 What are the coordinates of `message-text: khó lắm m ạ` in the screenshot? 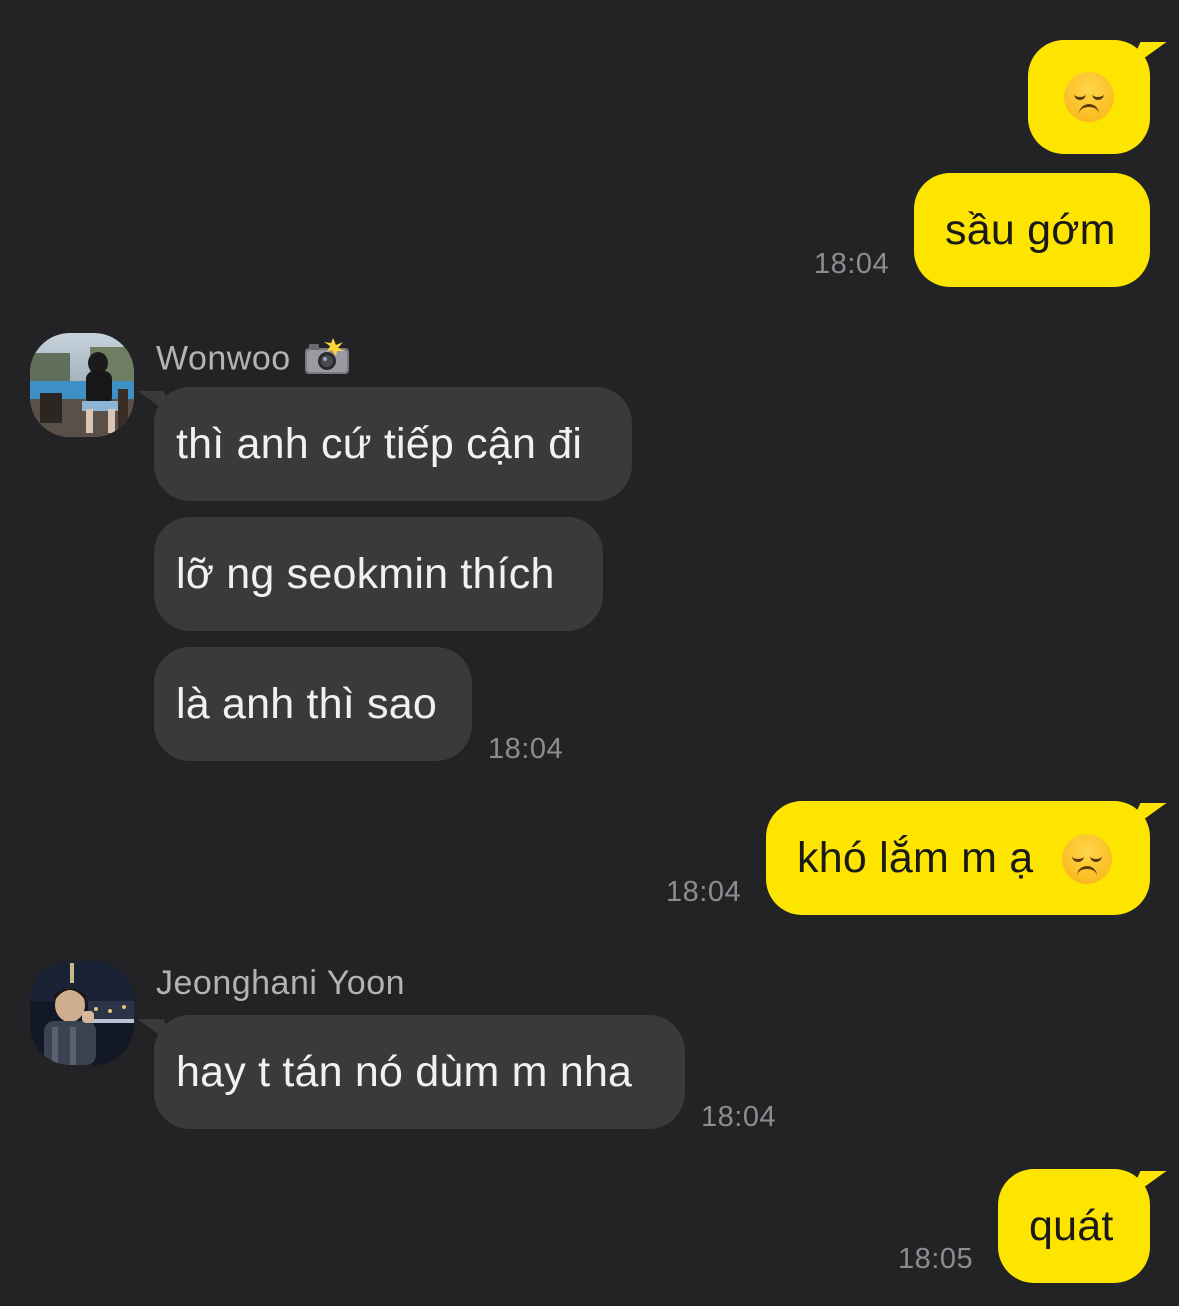 It's located at (915, 858).